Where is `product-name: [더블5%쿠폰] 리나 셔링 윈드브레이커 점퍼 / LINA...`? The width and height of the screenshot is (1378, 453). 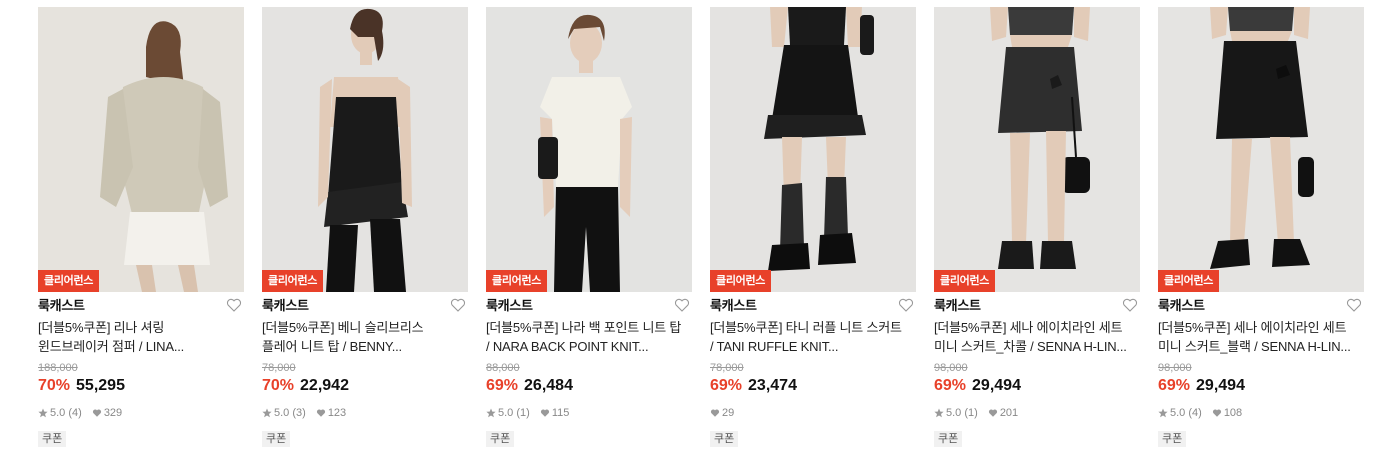
product-name: [더블5%쿠폰] 리나 셔링 윈드브레이커 점퍼 / LINA... is located at coordinates (141, 338).